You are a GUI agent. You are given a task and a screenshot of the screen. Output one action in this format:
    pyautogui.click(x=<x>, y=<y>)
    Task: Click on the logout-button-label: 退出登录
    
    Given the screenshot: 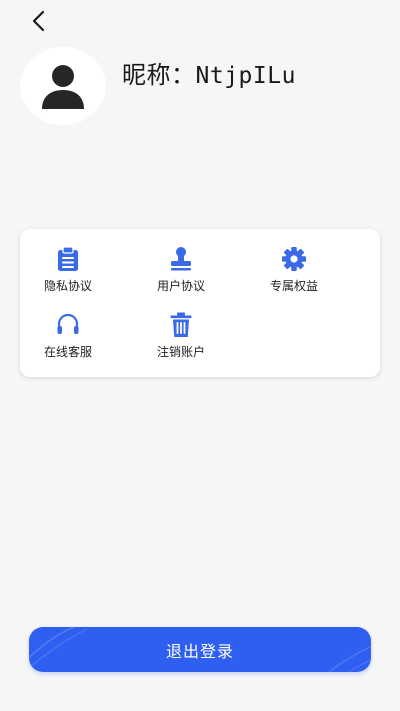 What is the action you would take?
    pyautogui.click(x=199, y=651)
    